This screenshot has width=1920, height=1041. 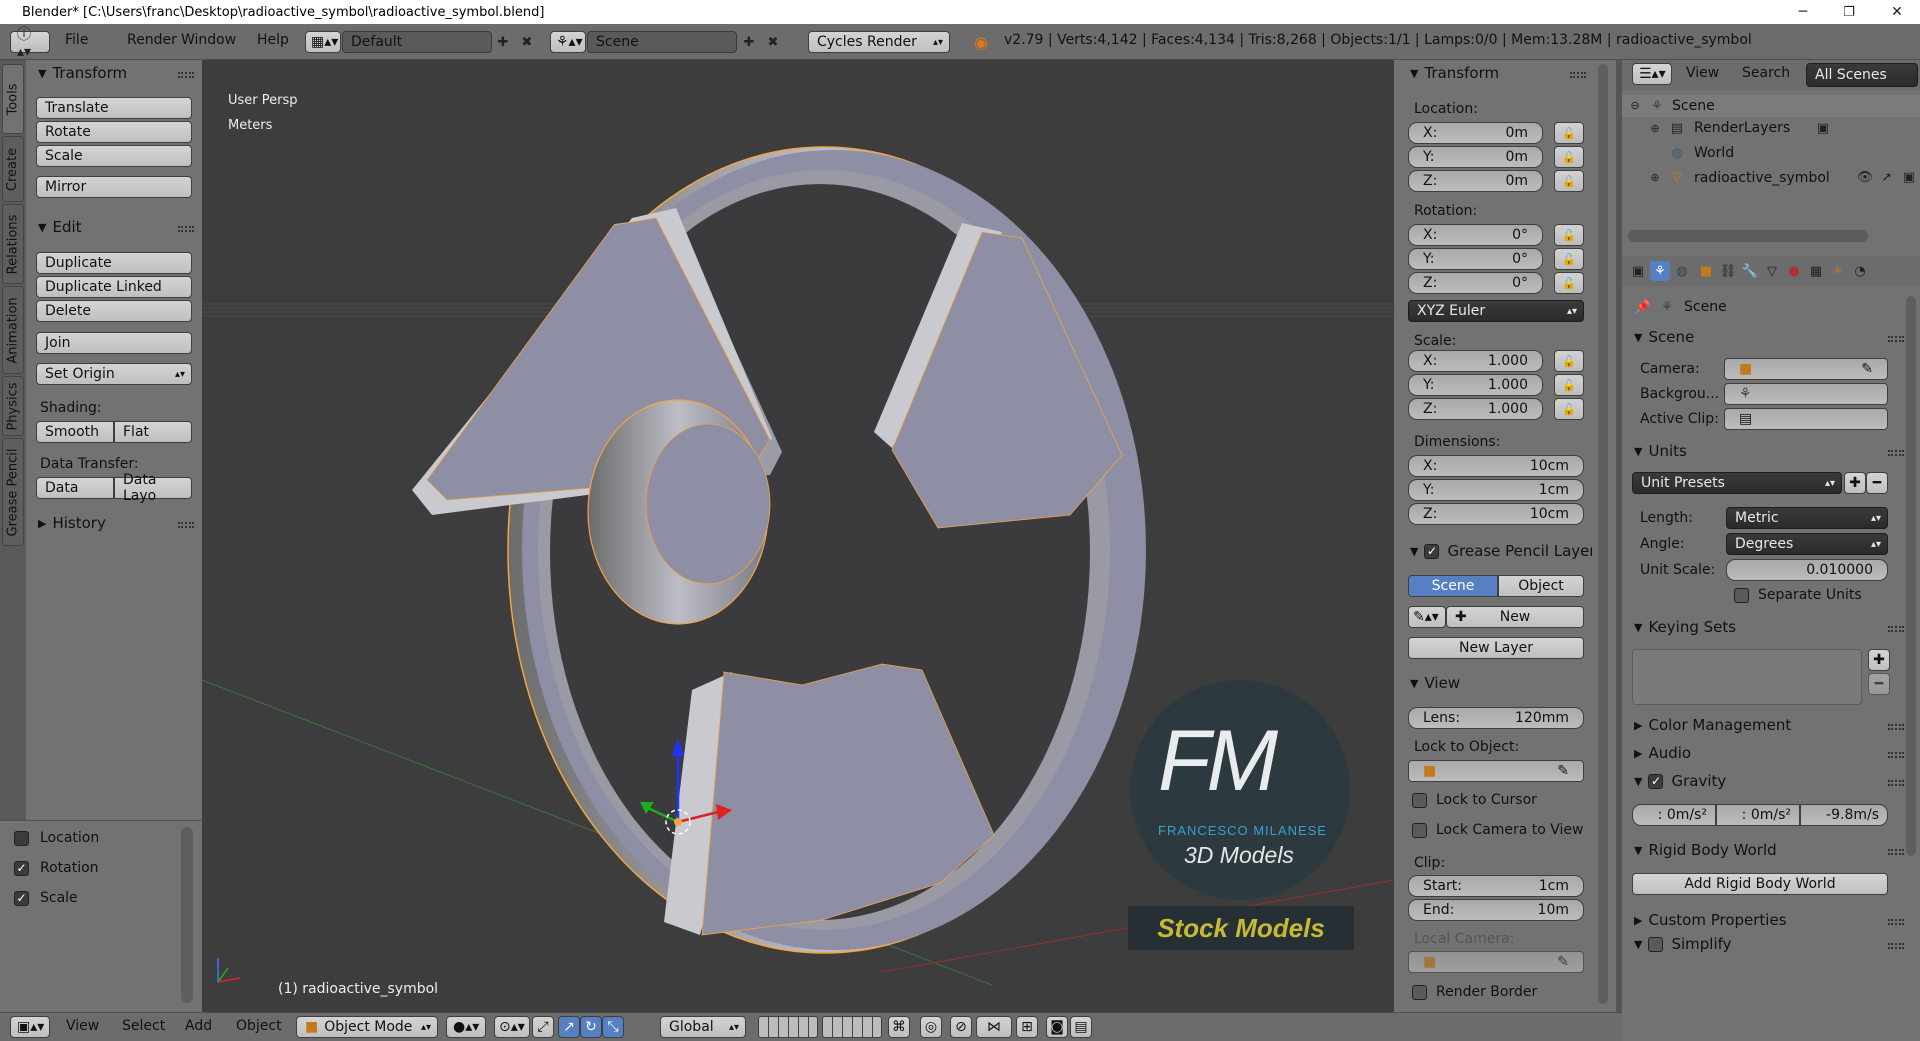 What do you see at coordinates (1741, 595) in the screenshot?
I see `separate-units-checkbox` at bounding box center [1741, 595].